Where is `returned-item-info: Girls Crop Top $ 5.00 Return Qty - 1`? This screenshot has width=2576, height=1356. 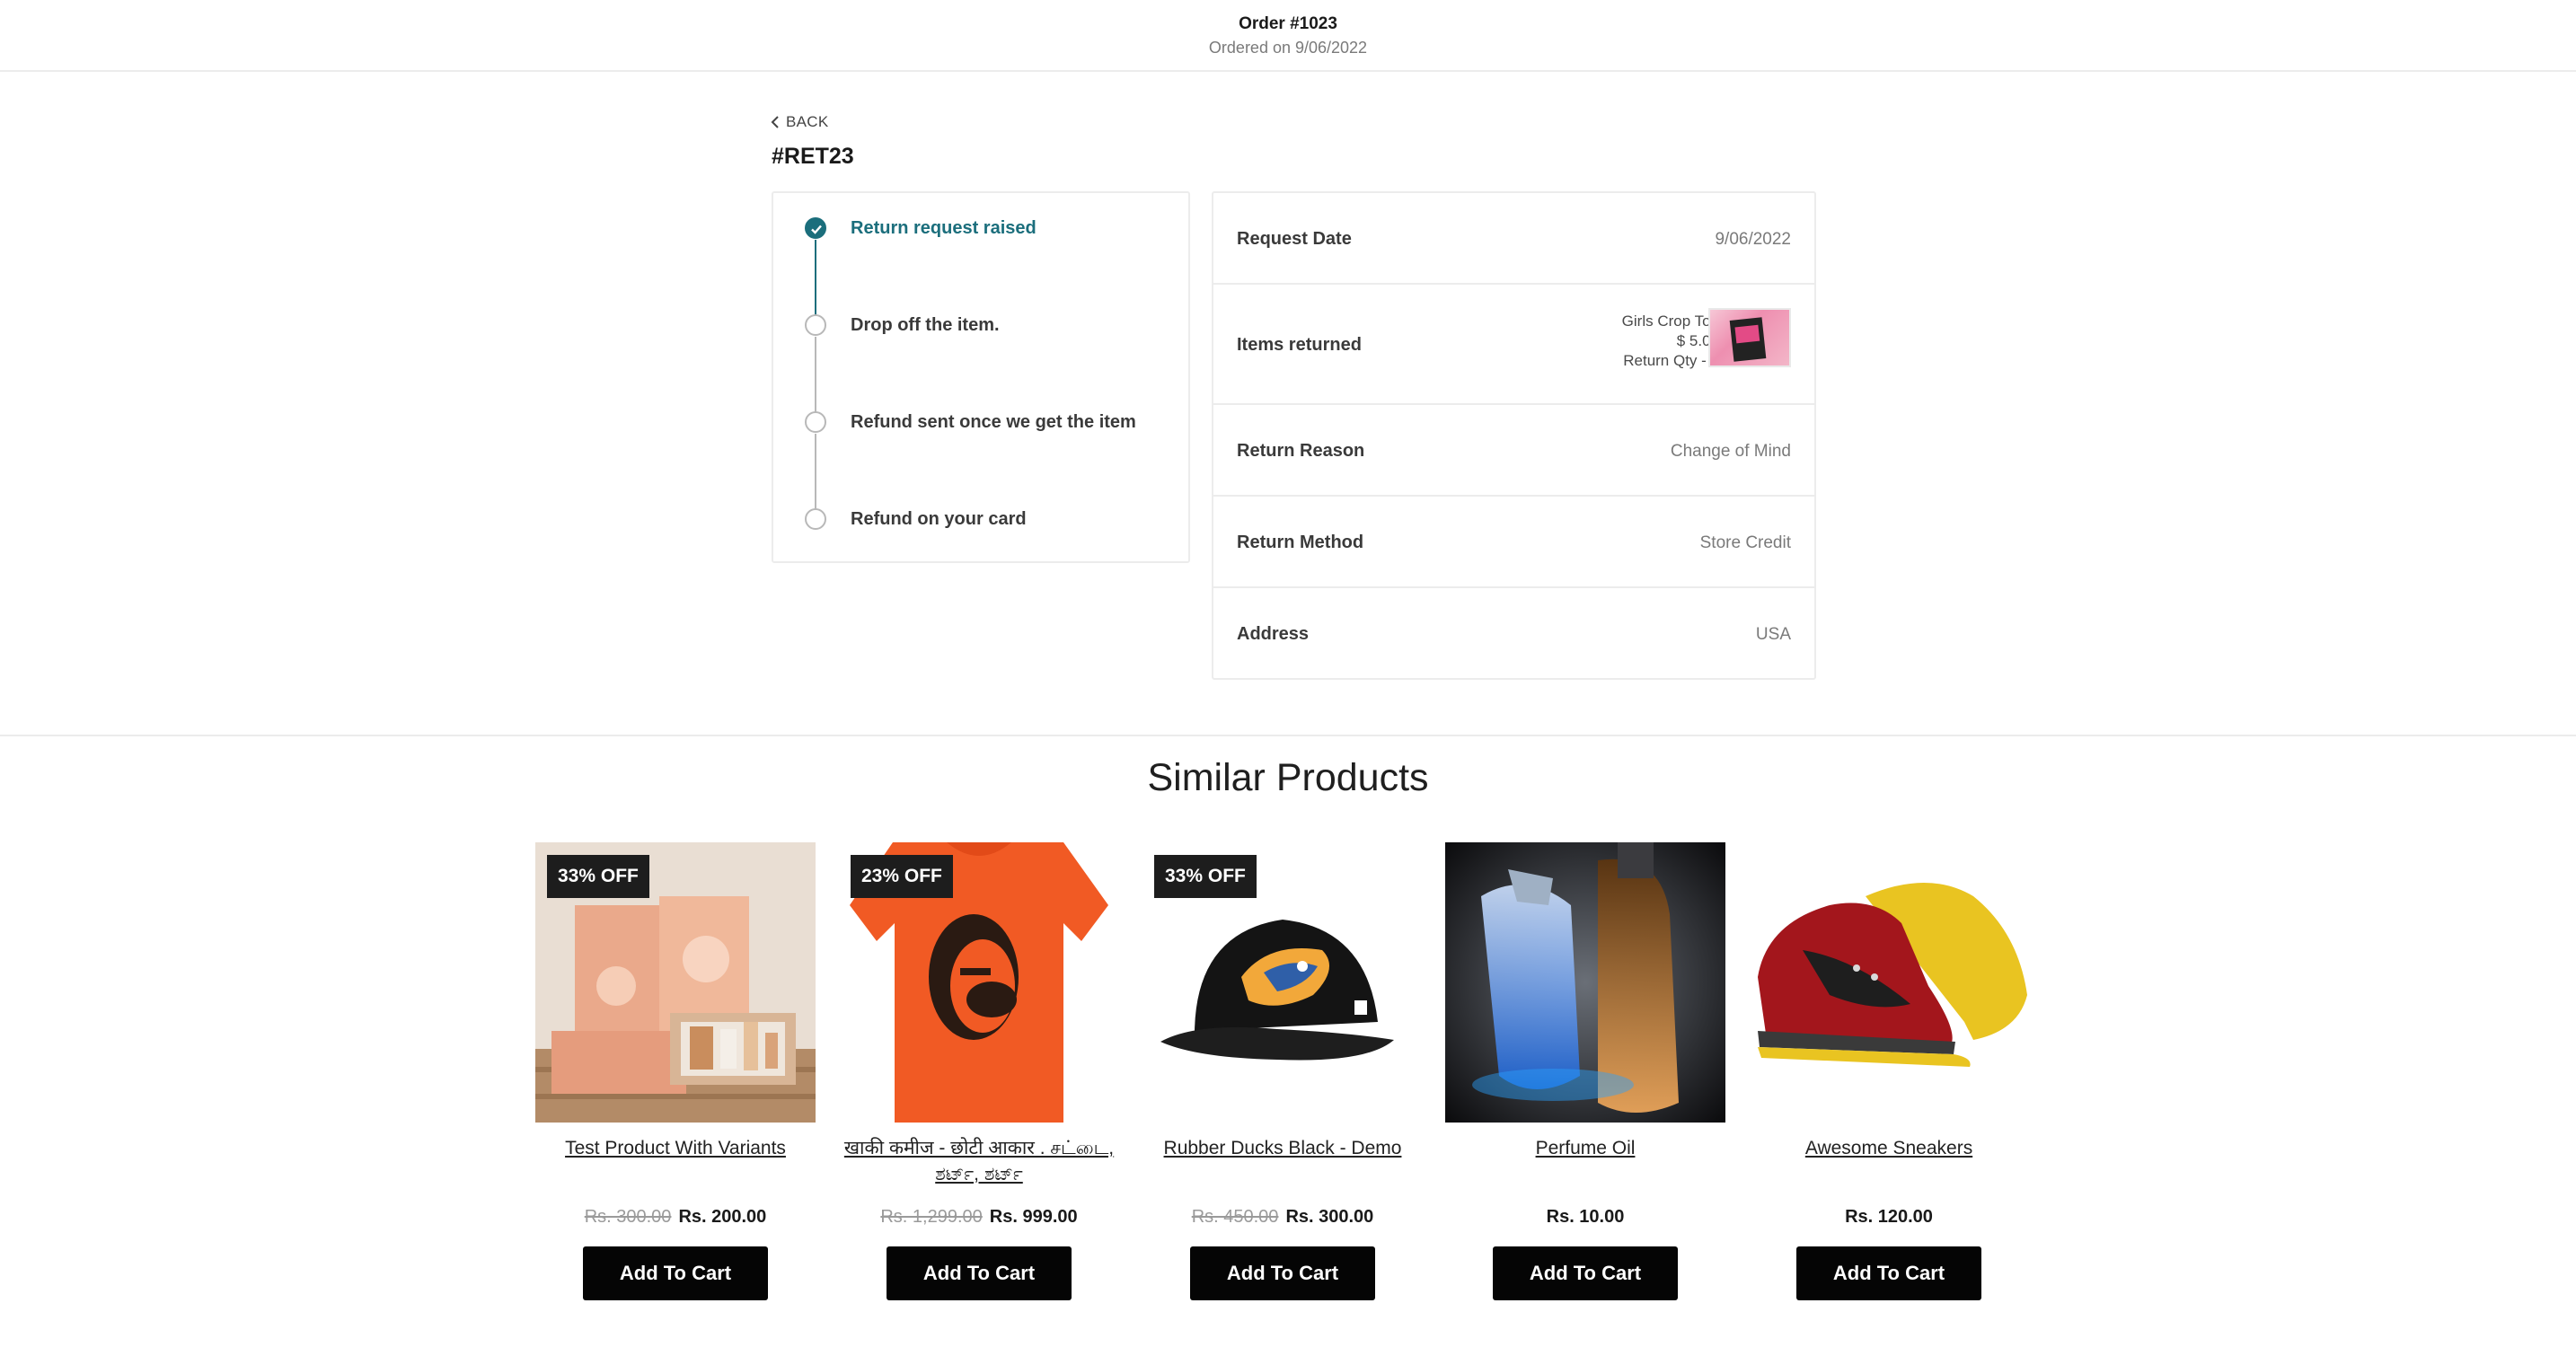 returned-item-info: Girls Crop Top $ 5.00 Return Qty - 1 is located at coordinates (1670, 341).